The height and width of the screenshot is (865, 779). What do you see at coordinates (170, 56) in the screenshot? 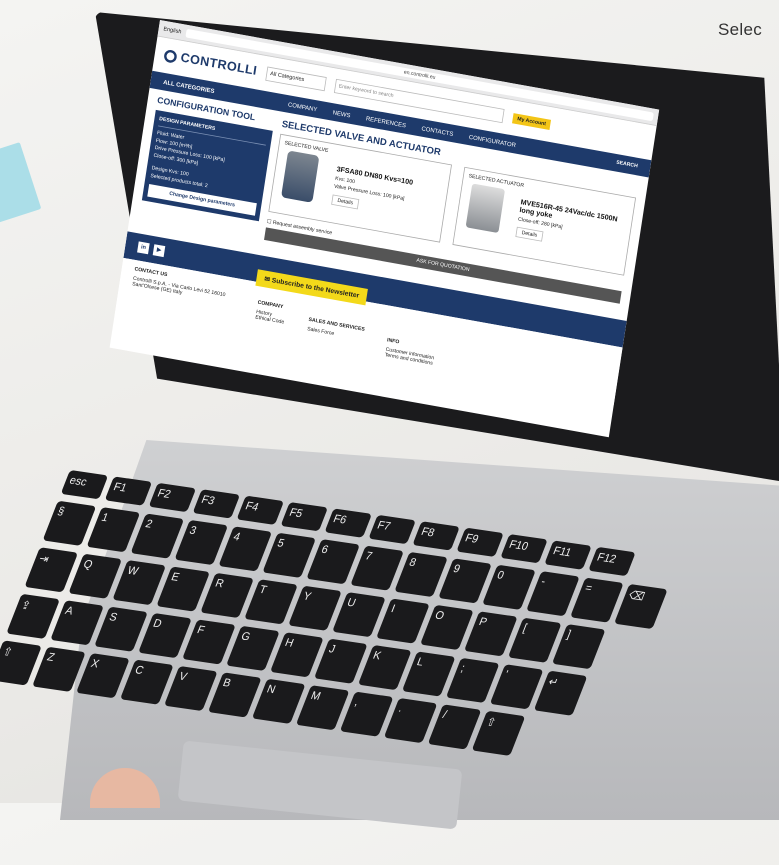
I see `logo-icon` at bounding box center [170, 56].